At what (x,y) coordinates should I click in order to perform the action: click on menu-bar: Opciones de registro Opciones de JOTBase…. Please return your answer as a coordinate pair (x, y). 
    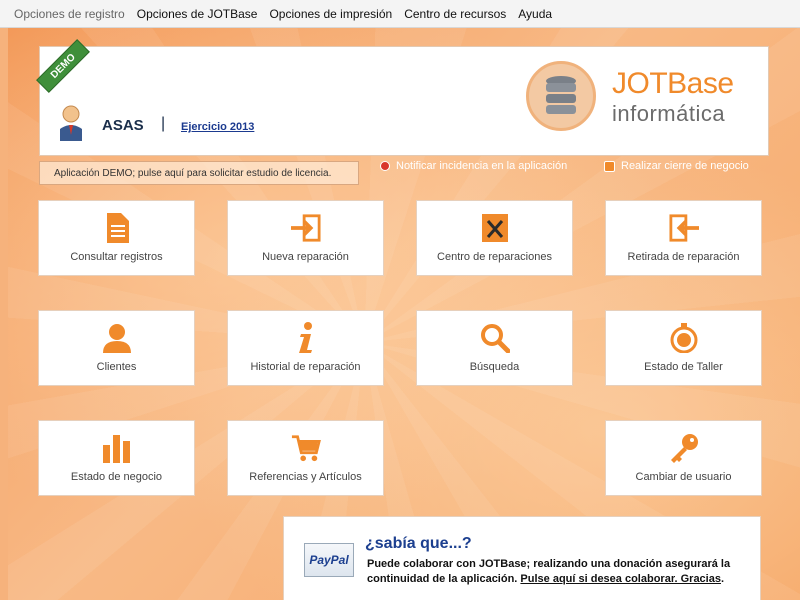
    Looking at the image, I should click on (400, 14).